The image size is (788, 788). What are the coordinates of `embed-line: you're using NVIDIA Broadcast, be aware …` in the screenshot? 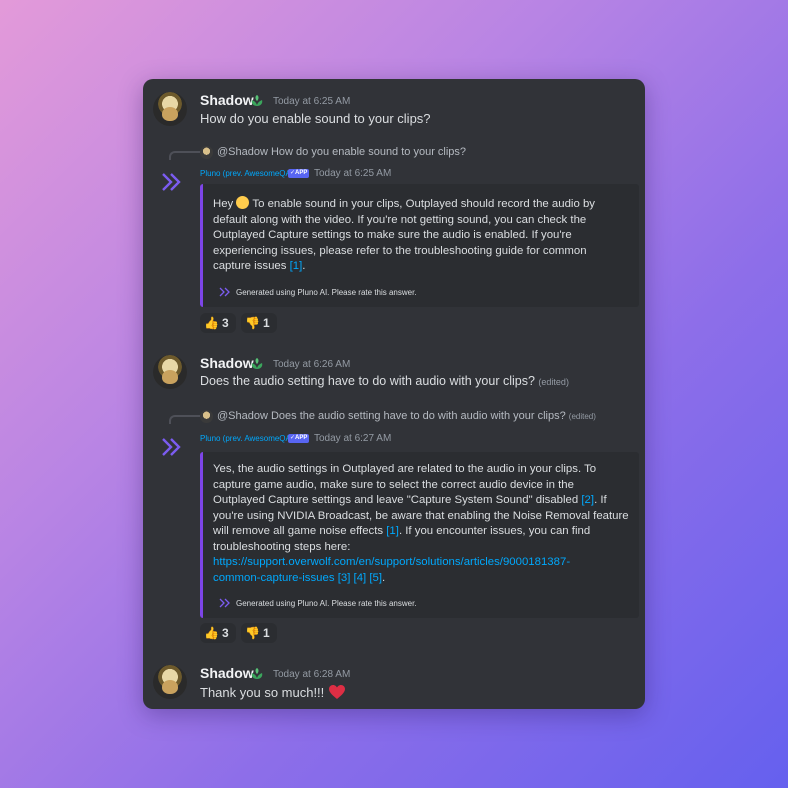 It's located at (421, 515).